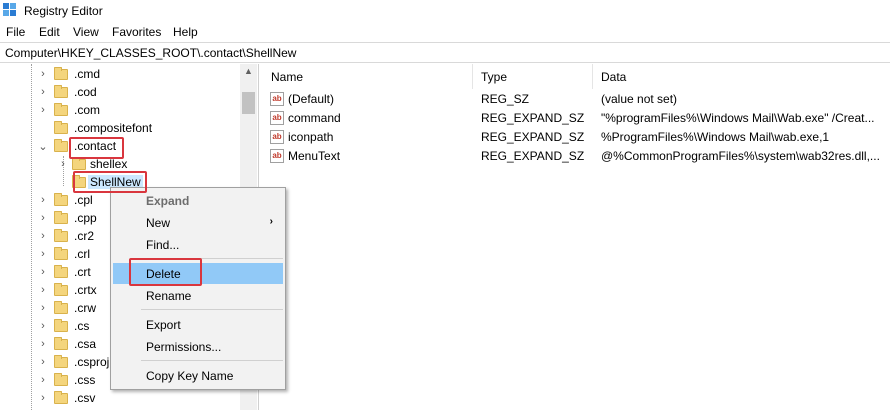  What do you see at coordinates (85, 92) in the screenshot?
I see `tree-item-label: .cod` at bounding box center [85, 92].